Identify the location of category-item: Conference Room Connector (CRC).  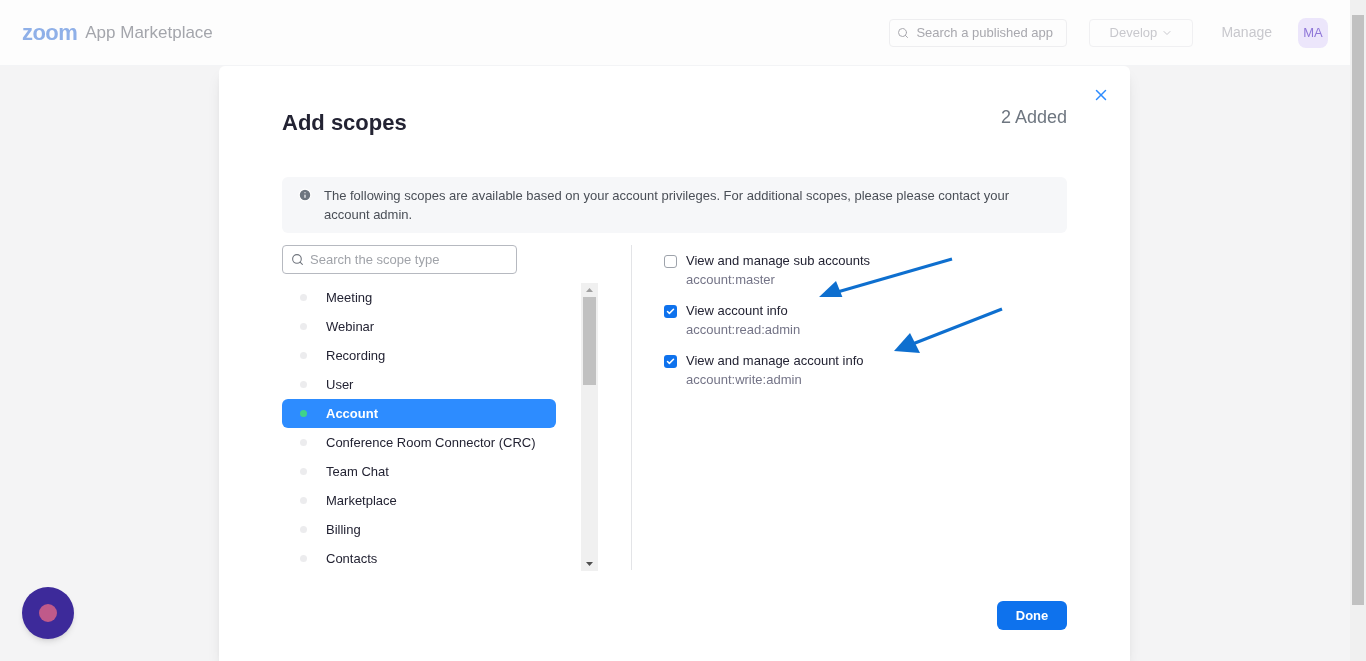
(419, 442).